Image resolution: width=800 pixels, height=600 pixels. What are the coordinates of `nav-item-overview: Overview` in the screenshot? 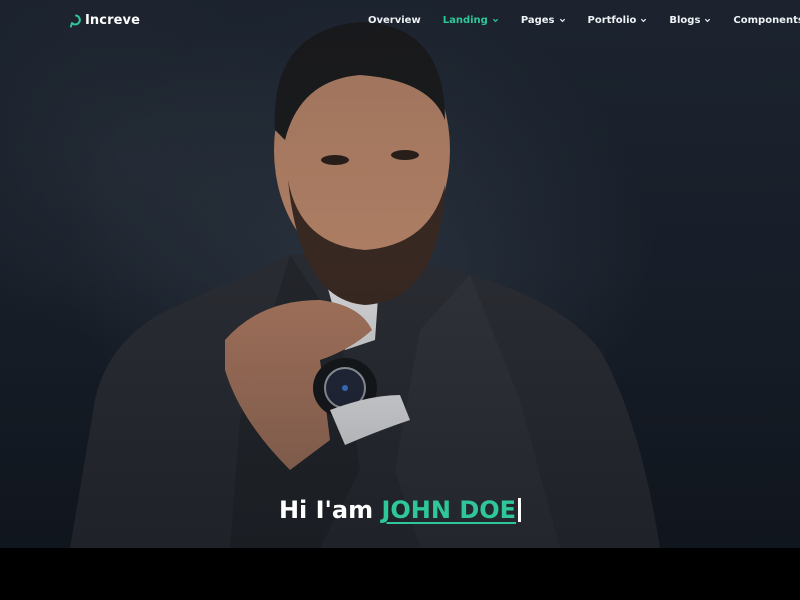 It's located at (394, 20).